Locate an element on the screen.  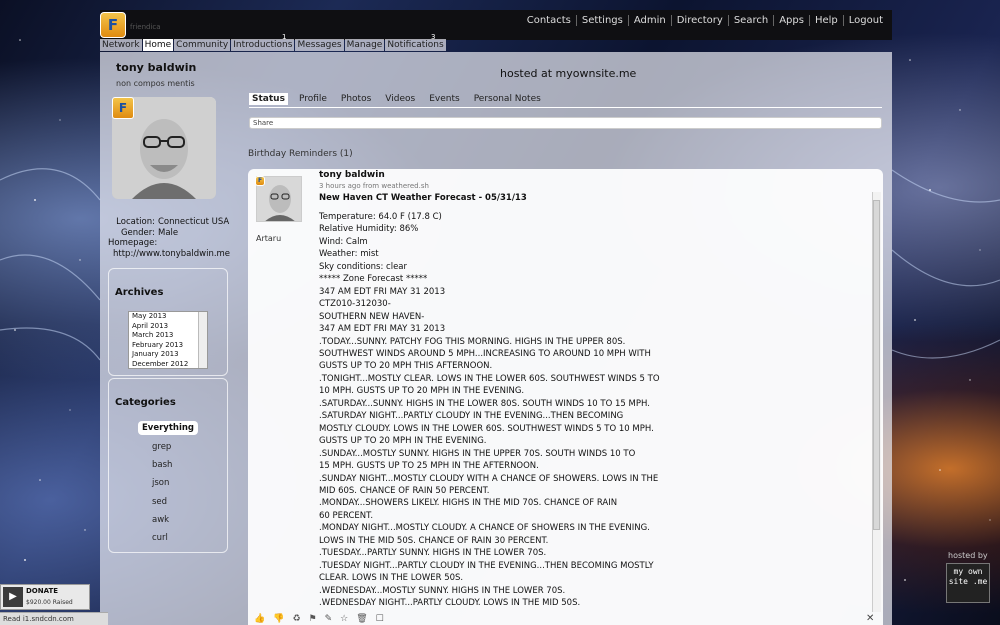
tab-status: Status is located at coordinates (268, 98).